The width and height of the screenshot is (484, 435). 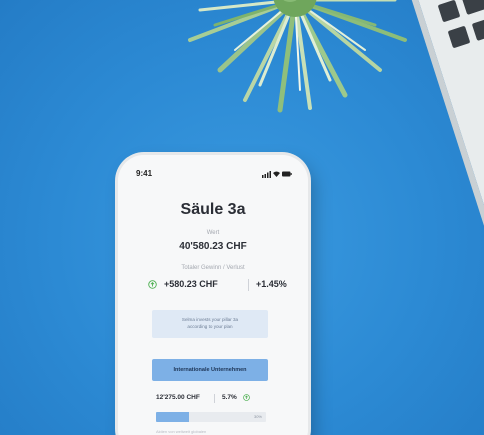 I want to click on value-label: Wert, so click(x=213, y=233).